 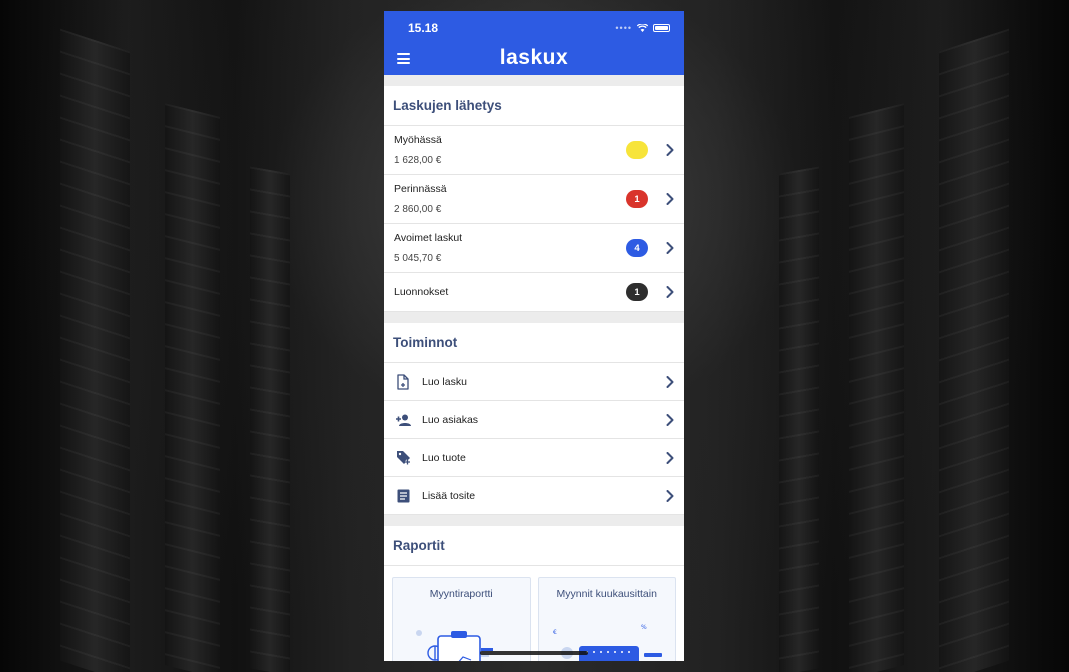 What do you see at coordinates (510, 292) in the screenshot?
I see `row-text: Luonnokset` at bounding box center [510, 292].